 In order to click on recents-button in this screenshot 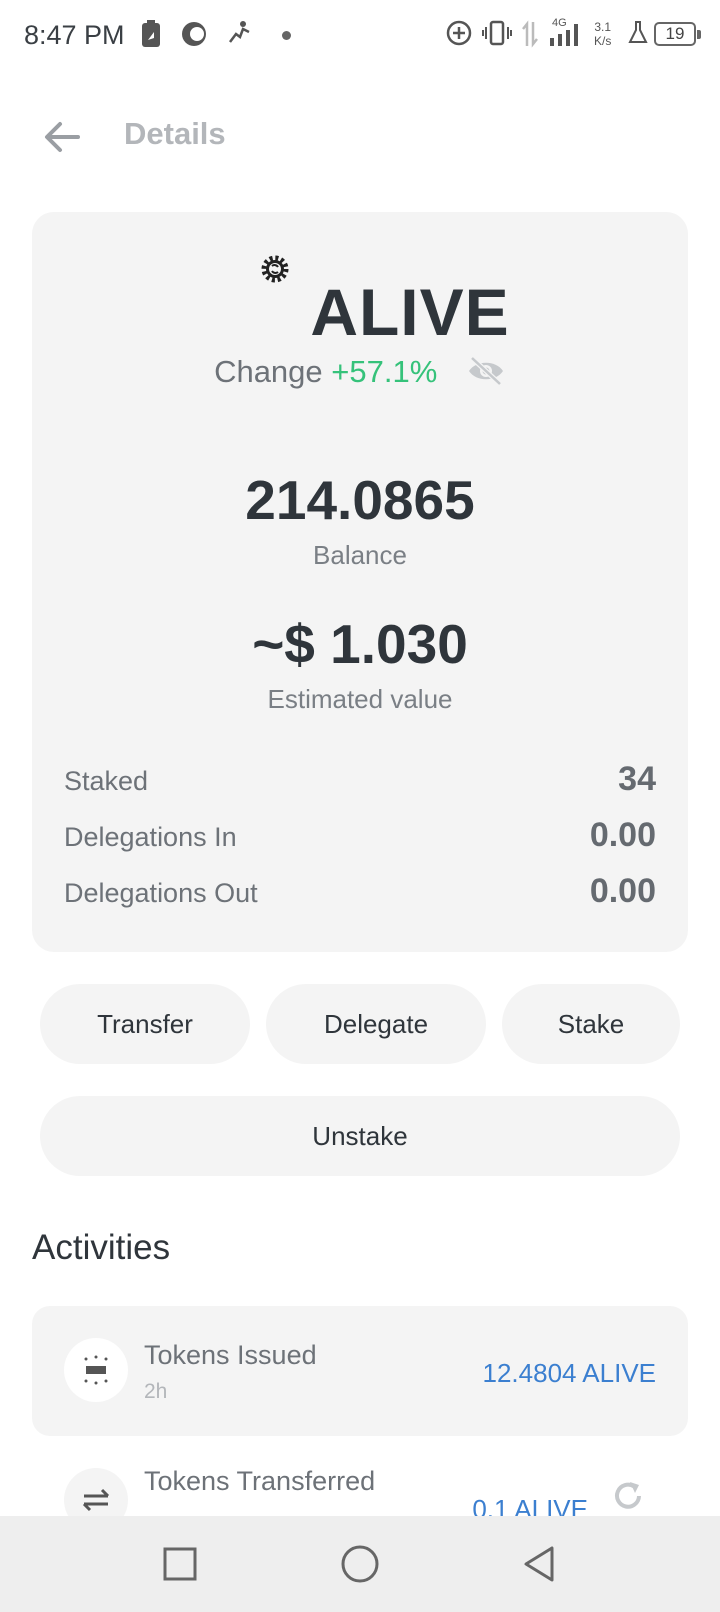, I will do `click(180, 1564)`.